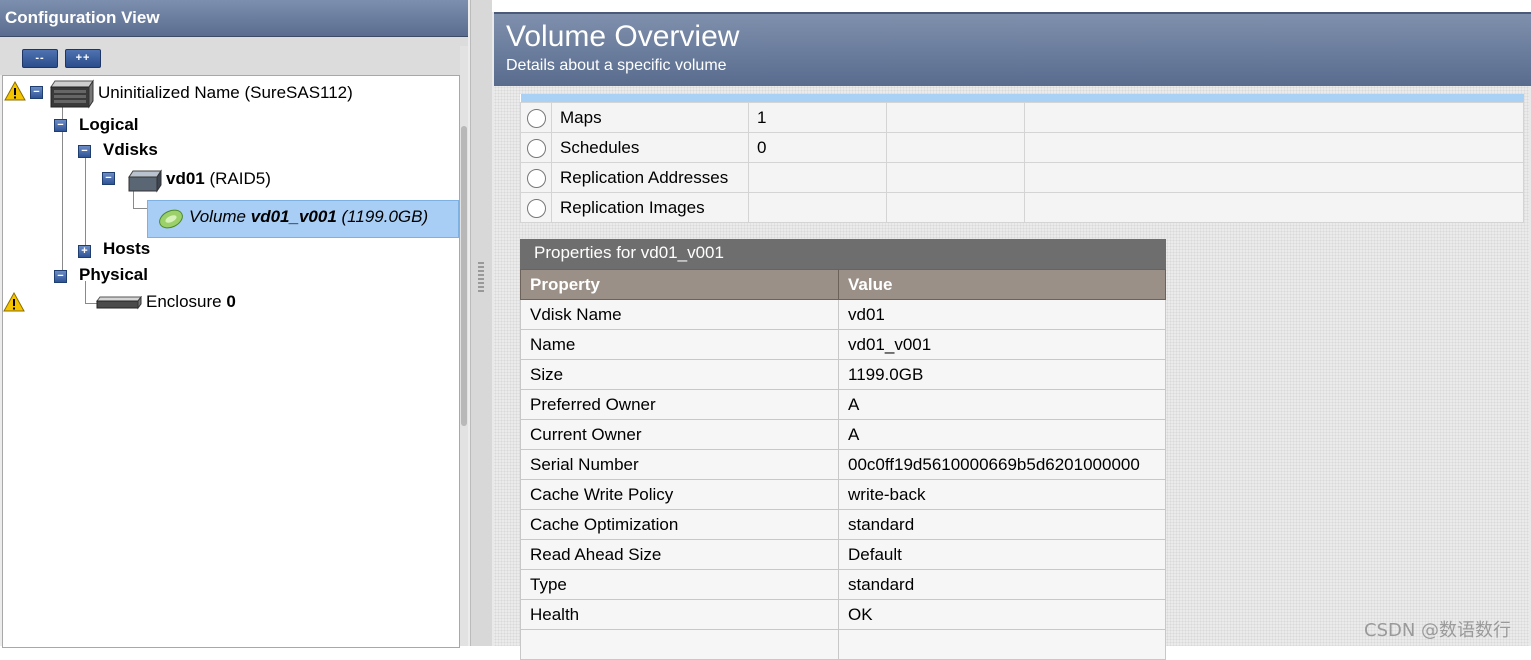  I want to click on enclosure-index: 0, so click(231, 301).